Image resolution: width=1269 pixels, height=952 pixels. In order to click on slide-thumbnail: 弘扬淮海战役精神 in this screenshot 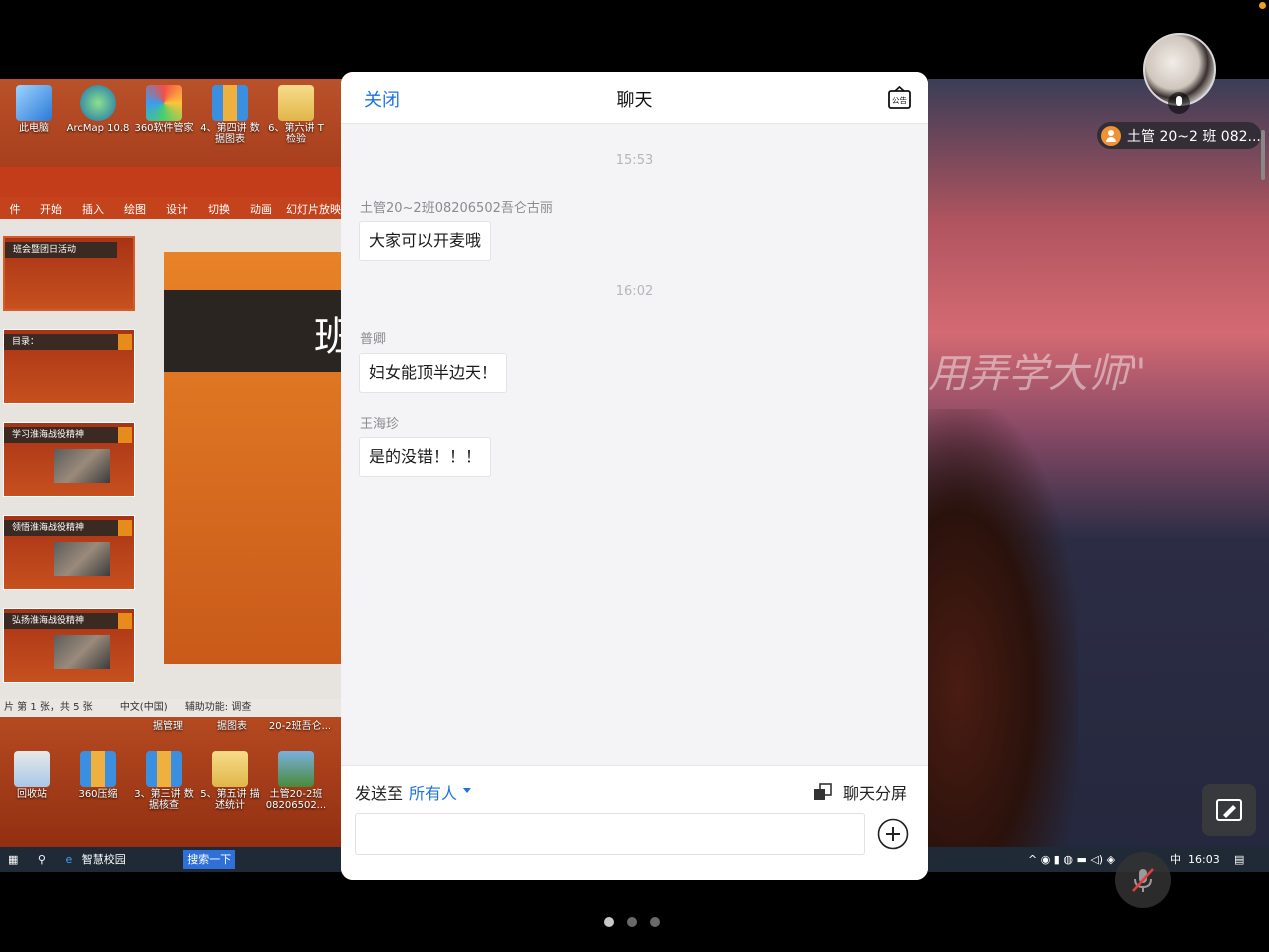, I will do `click(69, 645)`.